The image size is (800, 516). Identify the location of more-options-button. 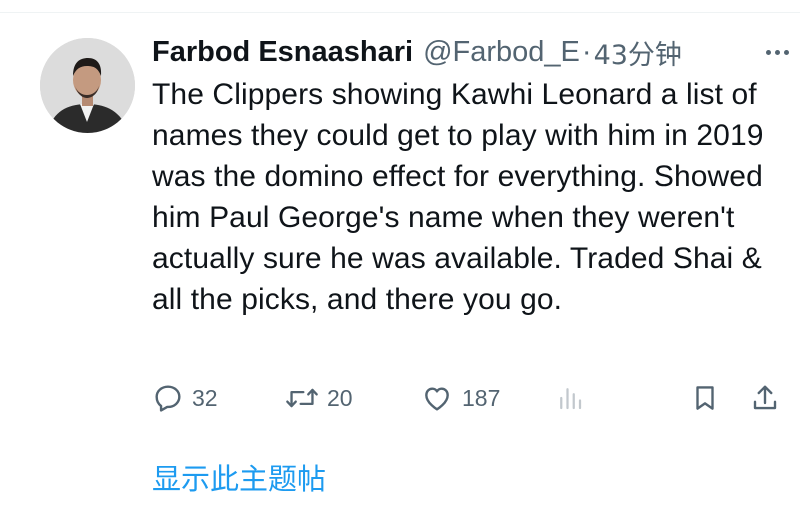
(777, 52).